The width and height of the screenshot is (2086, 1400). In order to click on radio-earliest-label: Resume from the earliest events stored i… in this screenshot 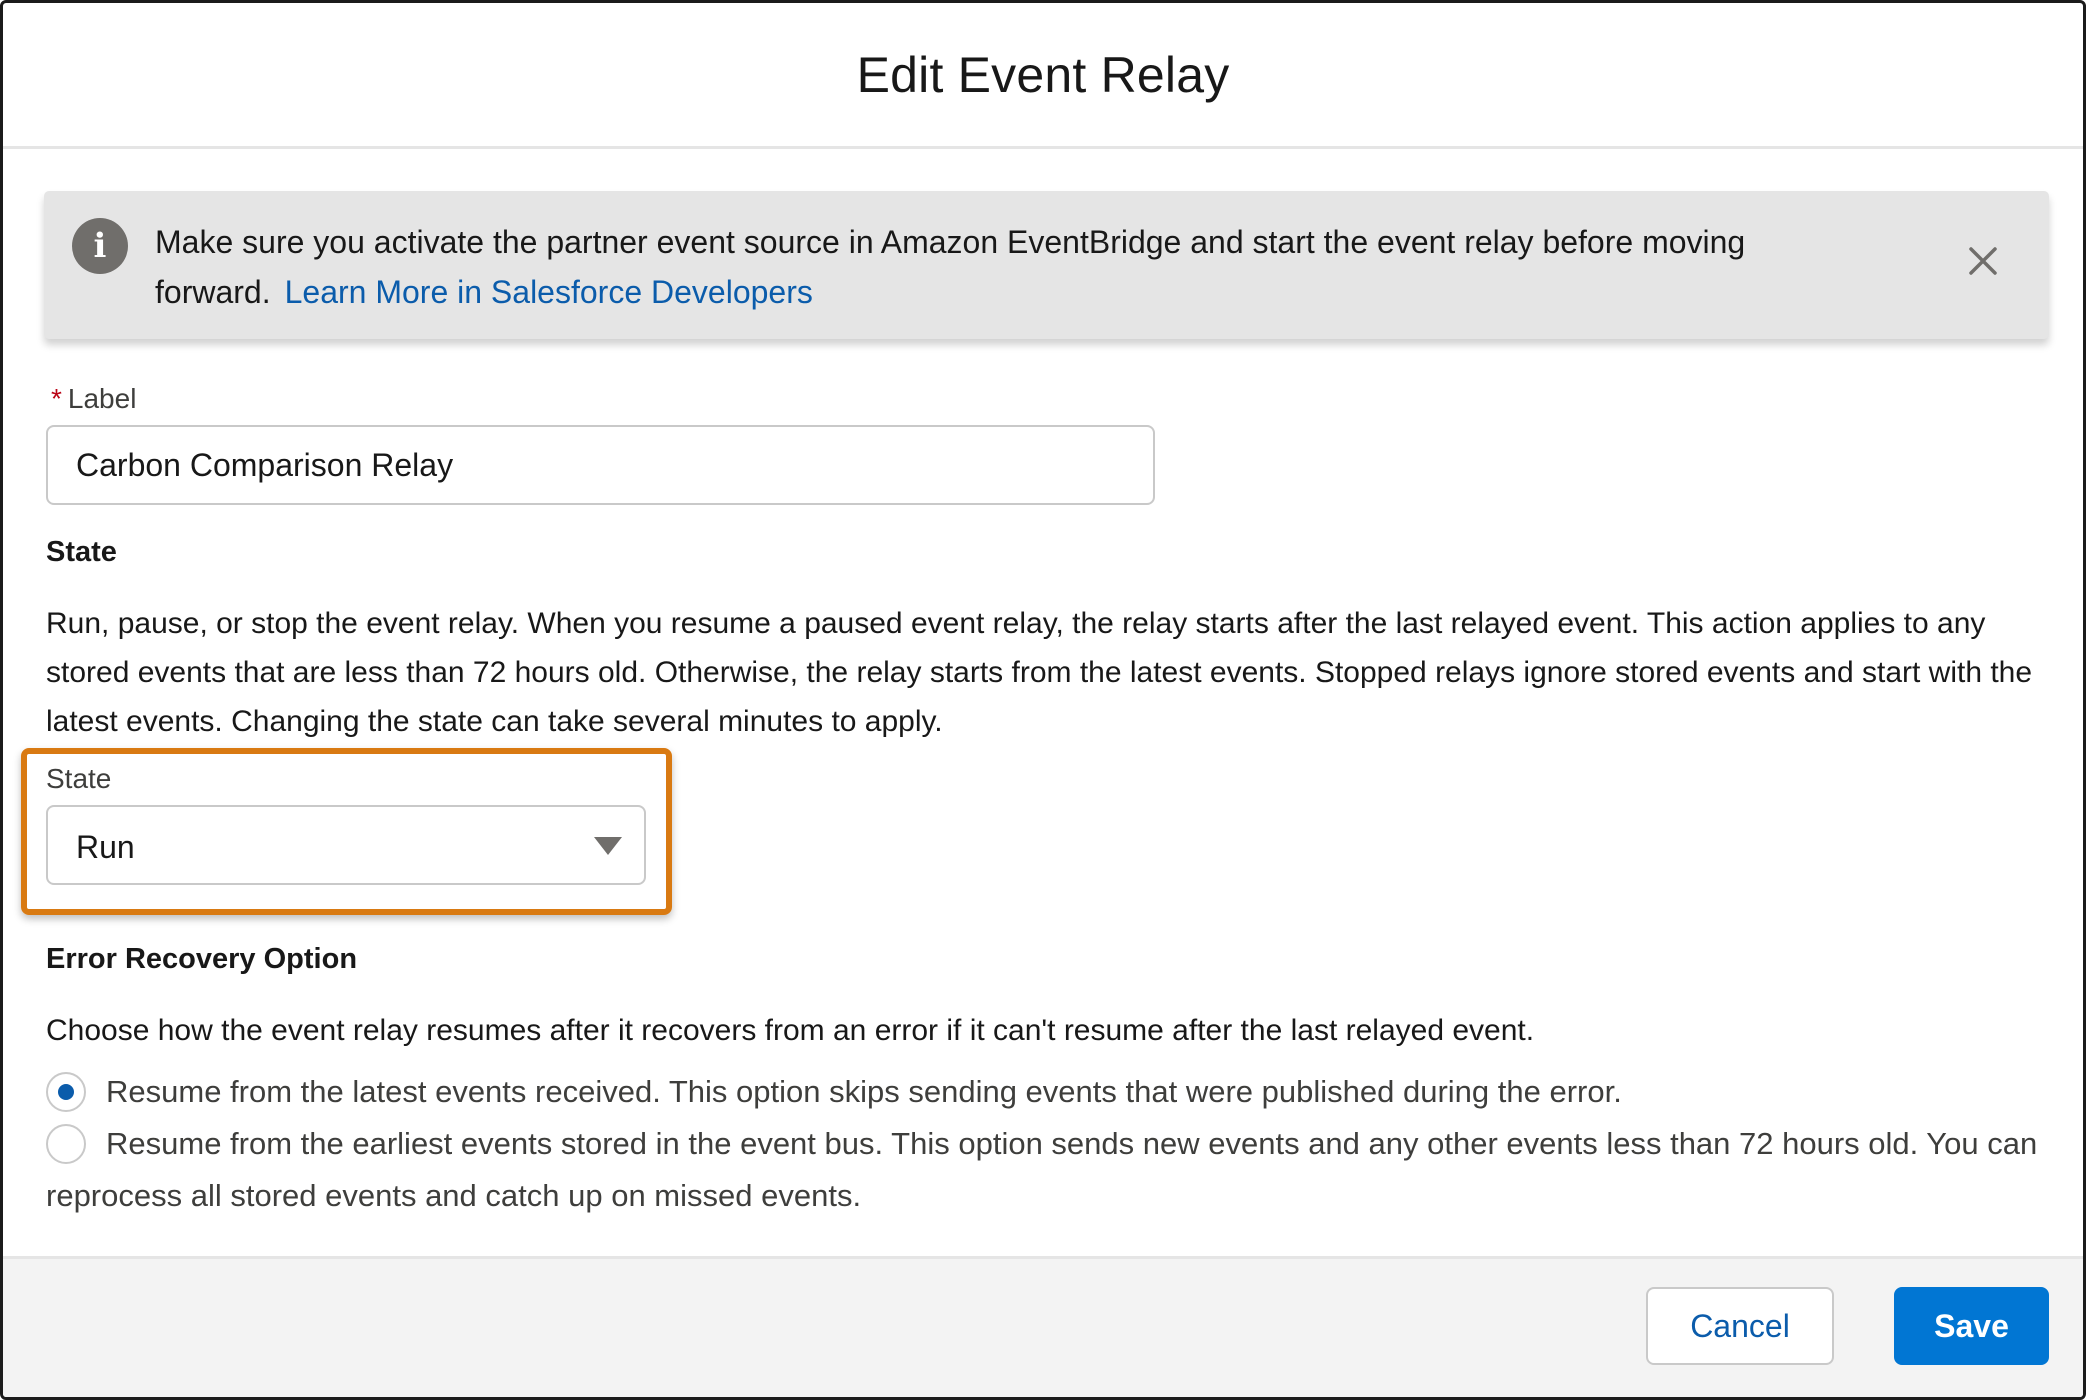, I will do `click(1042, 1169)`.